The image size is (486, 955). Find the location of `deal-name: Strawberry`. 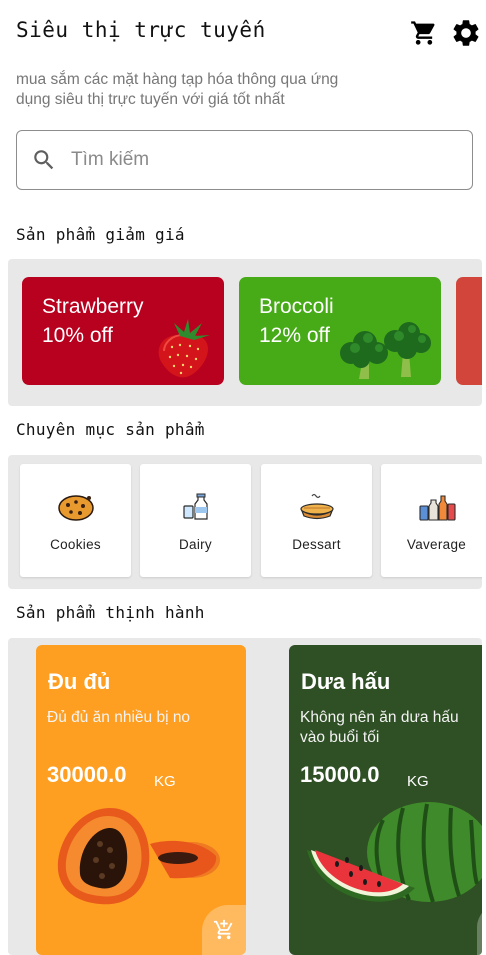

deal-name: Strawberry is located at coordinates (93, 306).